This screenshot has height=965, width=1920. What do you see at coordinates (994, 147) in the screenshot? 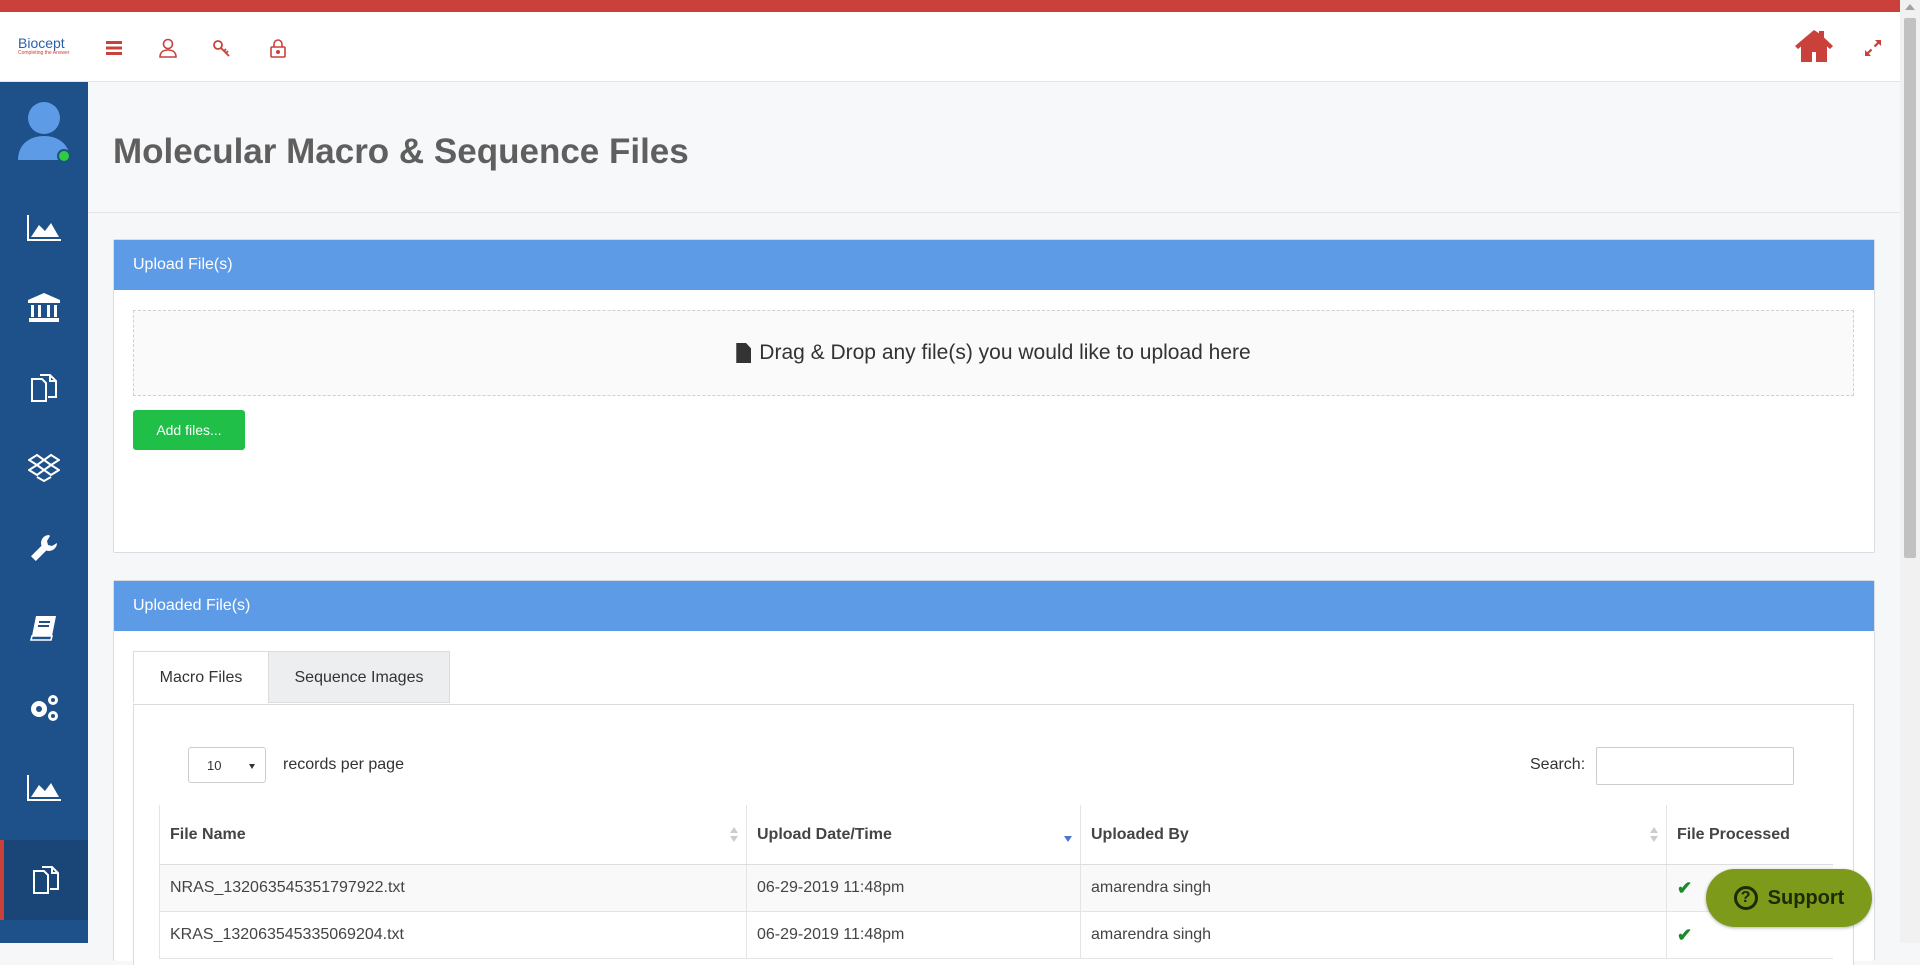
I see `page-header: Molecular Macro & Sequence Files` at bounding box center [994, 147].